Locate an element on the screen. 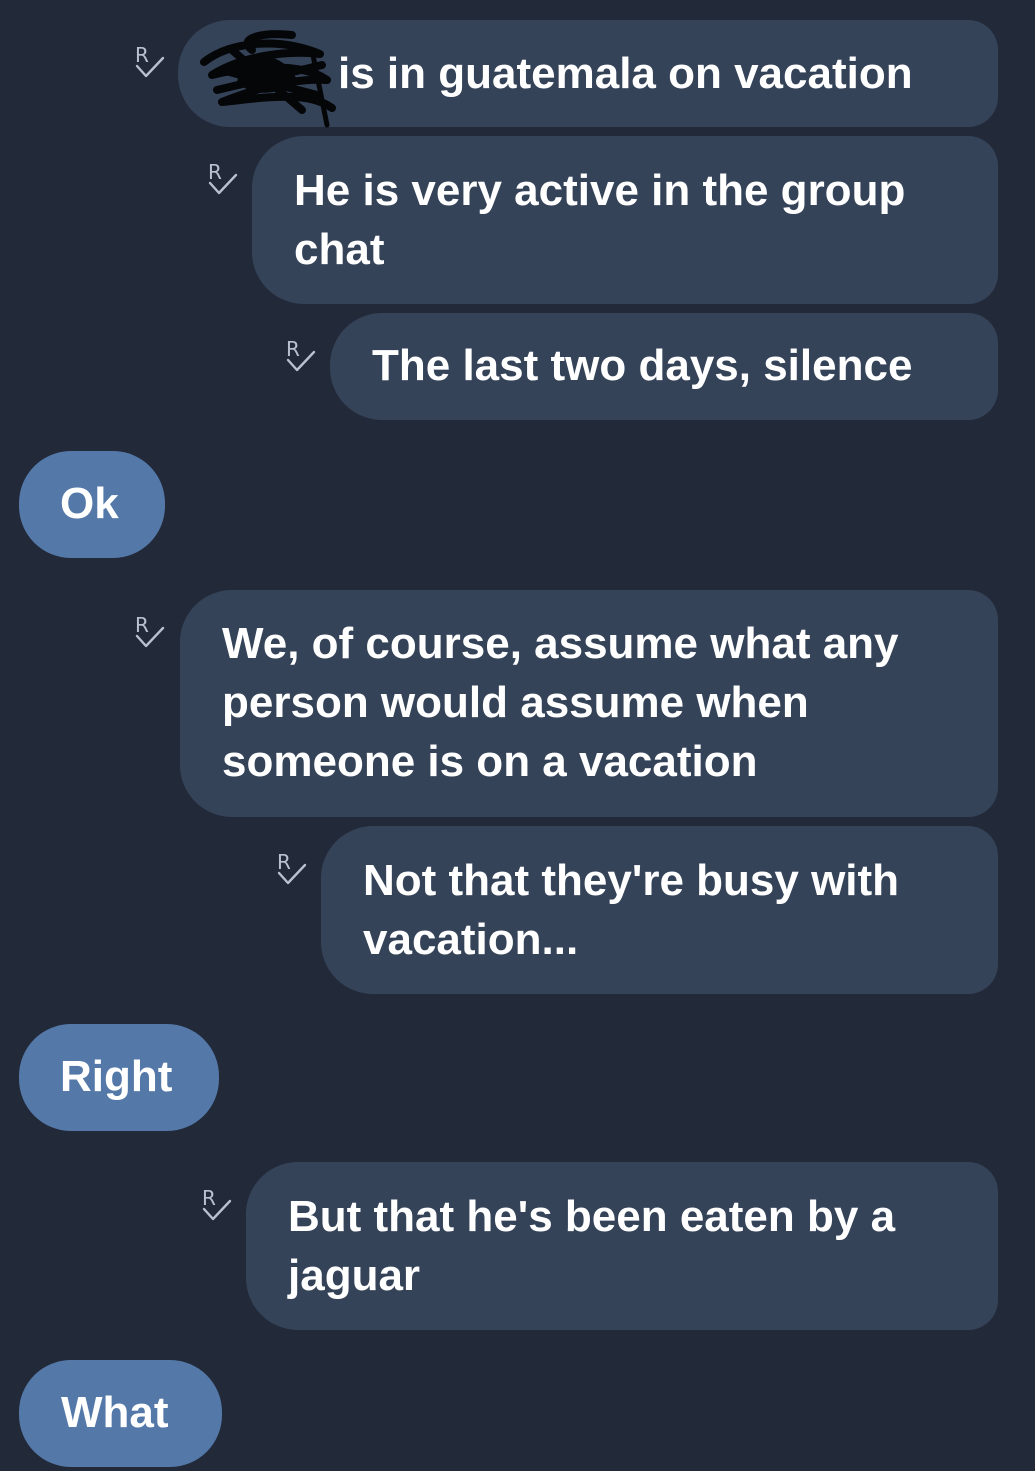 This screenshot has width=1035, height=1471. message-bubble-received: But that he's been eaten by a jaguar is located at coordinates (622, 1246).